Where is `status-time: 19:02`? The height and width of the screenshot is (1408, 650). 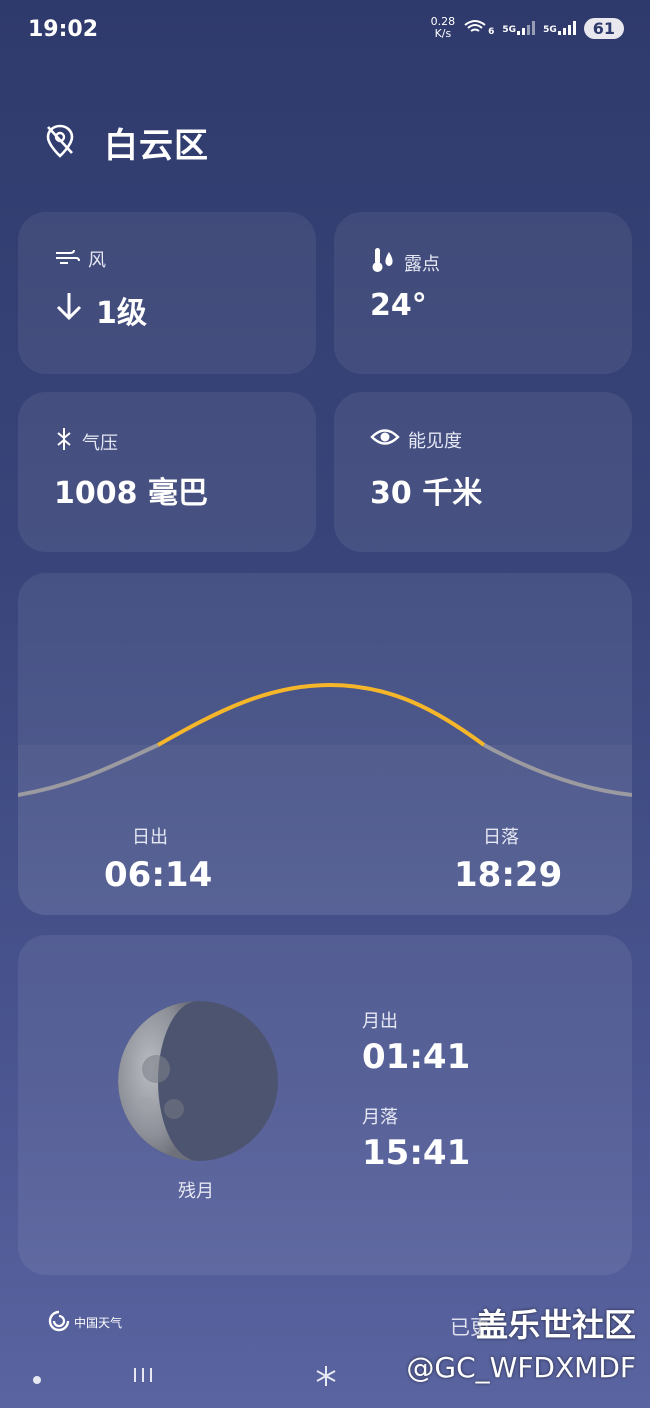 status-time: 19:02 is located at coordinates (63, 29).